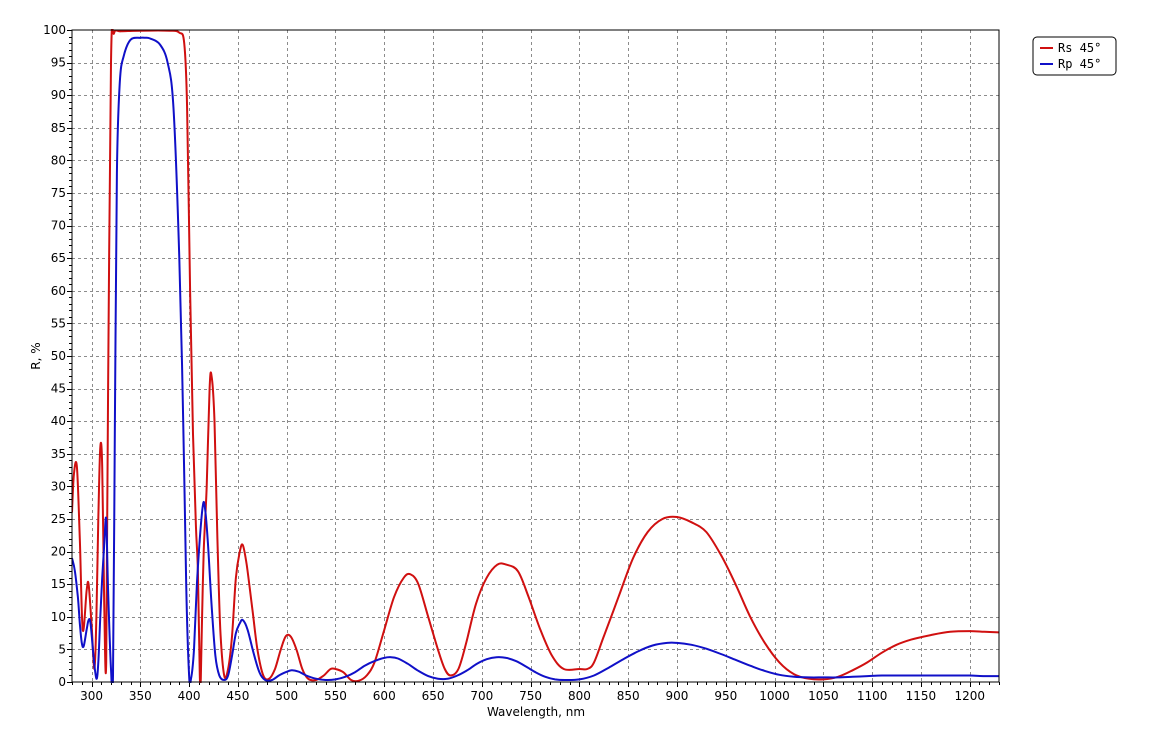 The height and width of the screenshot is (748, 1153). I want to click on x-tick-label: 1050, so click(823, 696).